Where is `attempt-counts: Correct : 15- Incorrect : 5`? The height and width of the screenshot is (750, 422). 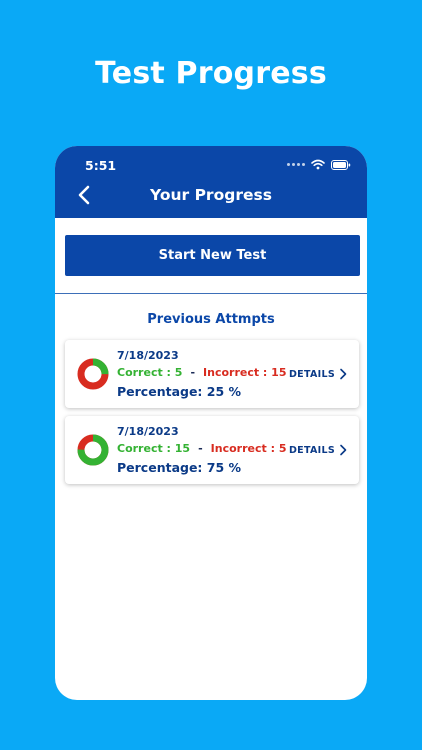
attempt-counts: Correct : 15- Incorrect : 5 is located at coordinates (201, 448).